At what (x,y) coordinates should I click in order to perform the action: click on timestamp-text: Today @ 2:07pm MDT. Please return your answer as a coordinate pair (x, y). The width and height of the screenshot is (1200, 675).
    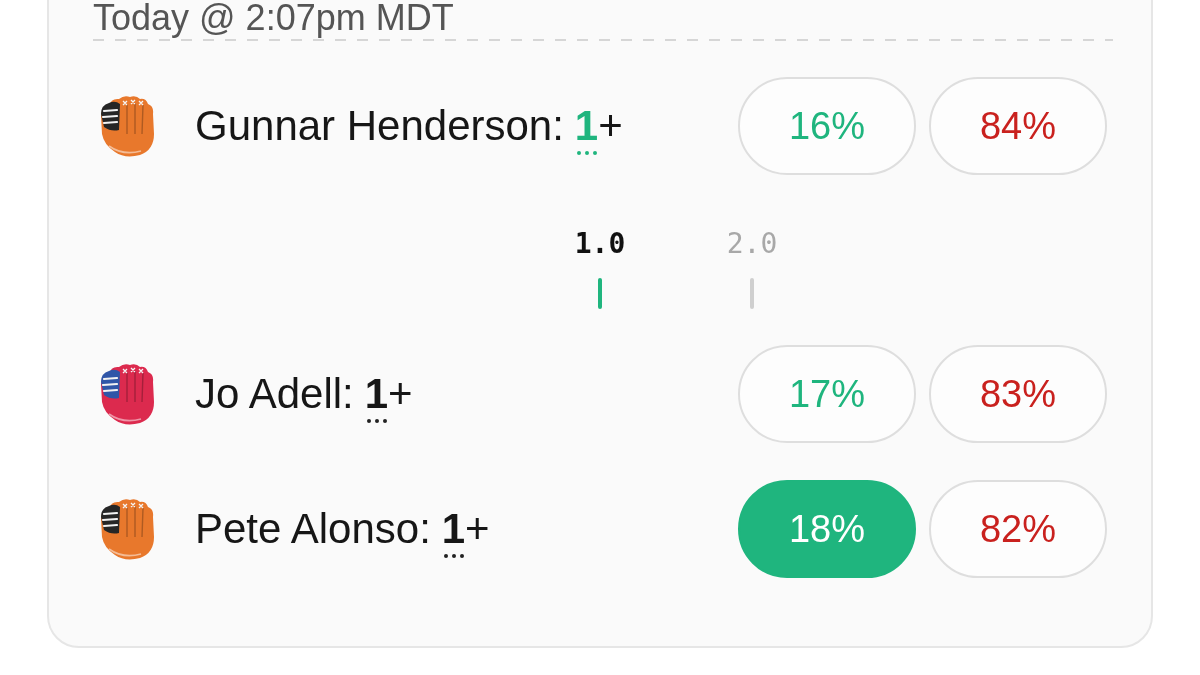
    Looking at the image, I should click on (273, 18).